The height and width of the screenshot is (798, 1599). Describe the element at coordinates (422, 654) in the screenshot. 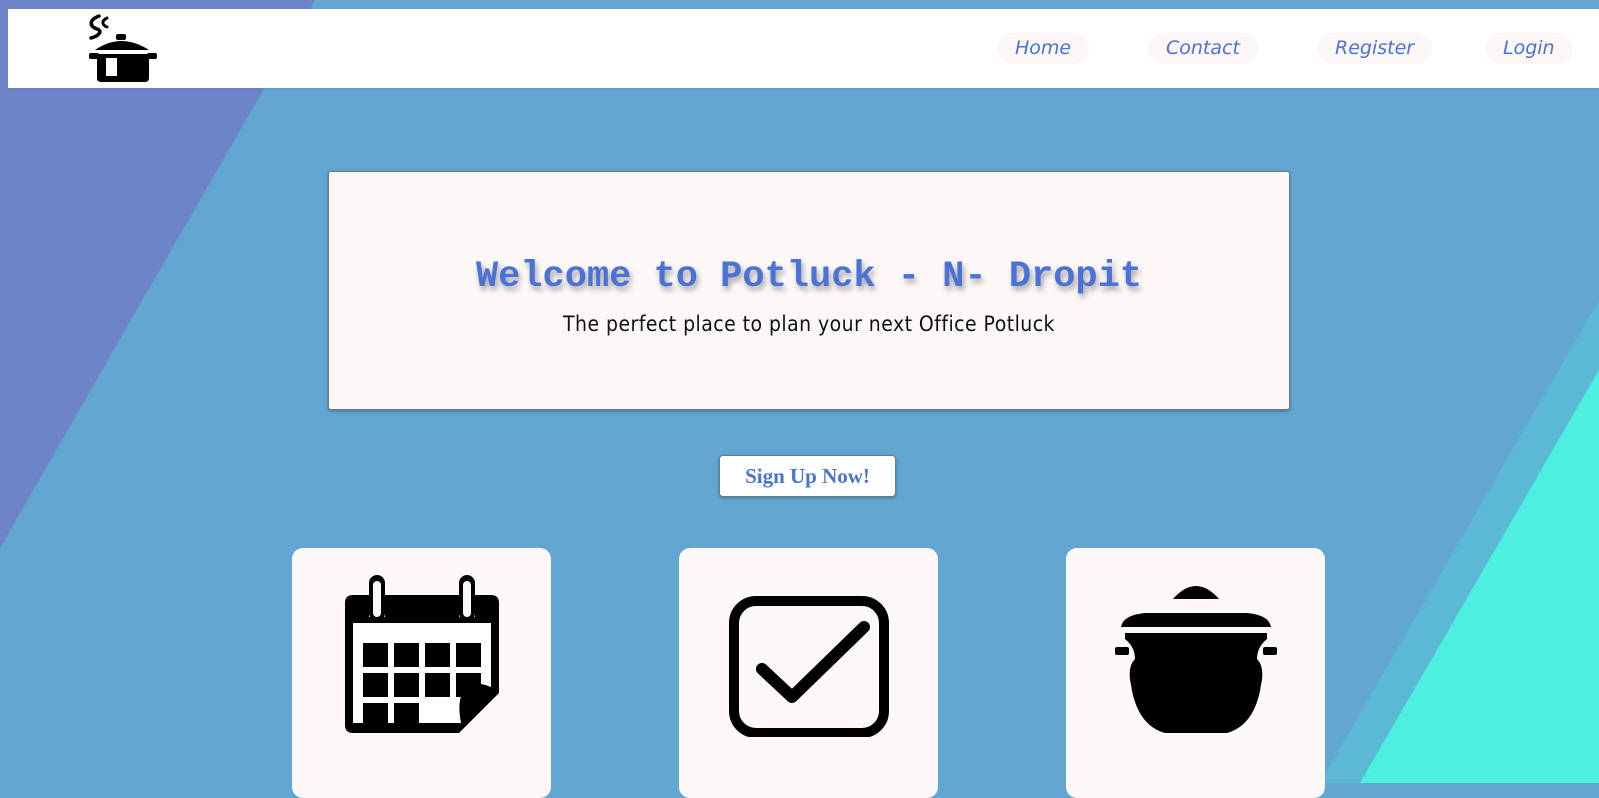

I see `calendar-icon` at that location.